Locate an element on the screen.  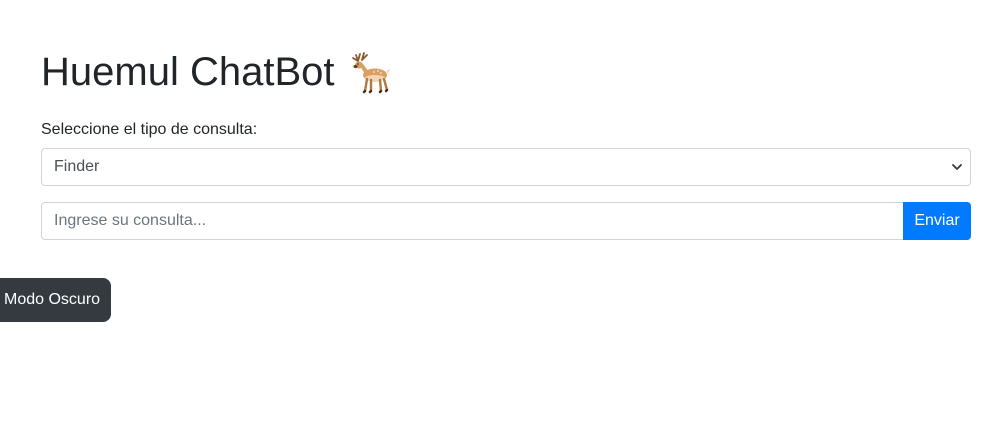
query-type-select: Finder is located at coordinates (506, 167).